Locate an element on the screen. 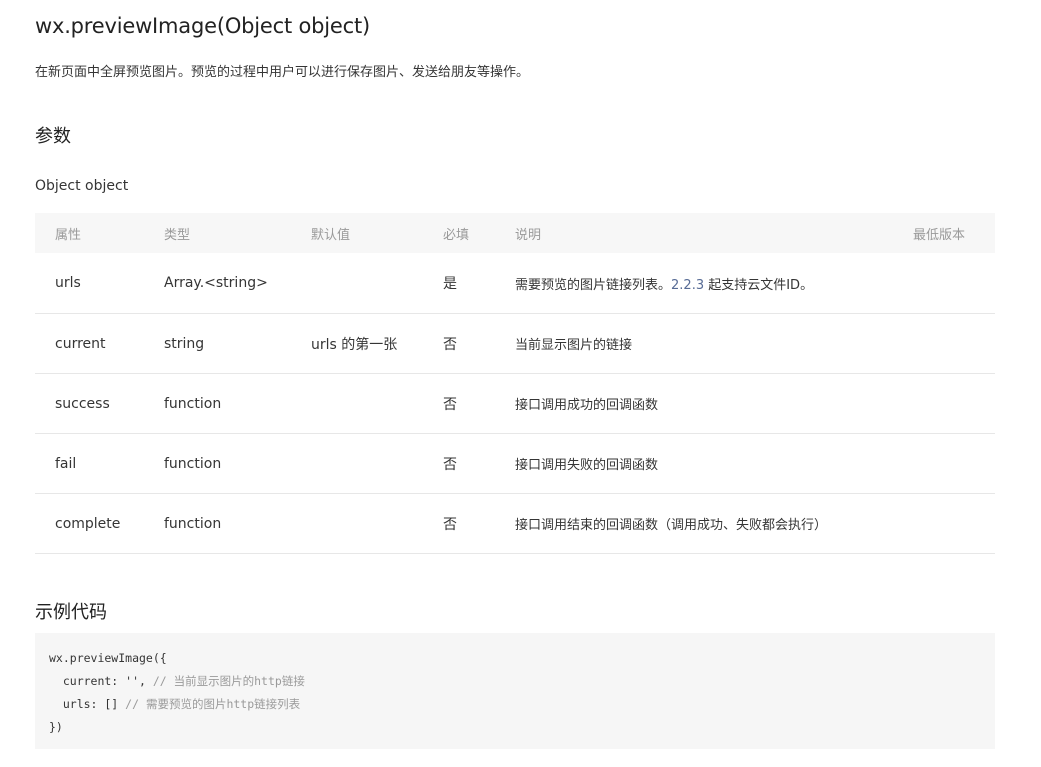 This screenshot has width=1041, height=767. header-required: 必填 is located at coordinates (479, 233).